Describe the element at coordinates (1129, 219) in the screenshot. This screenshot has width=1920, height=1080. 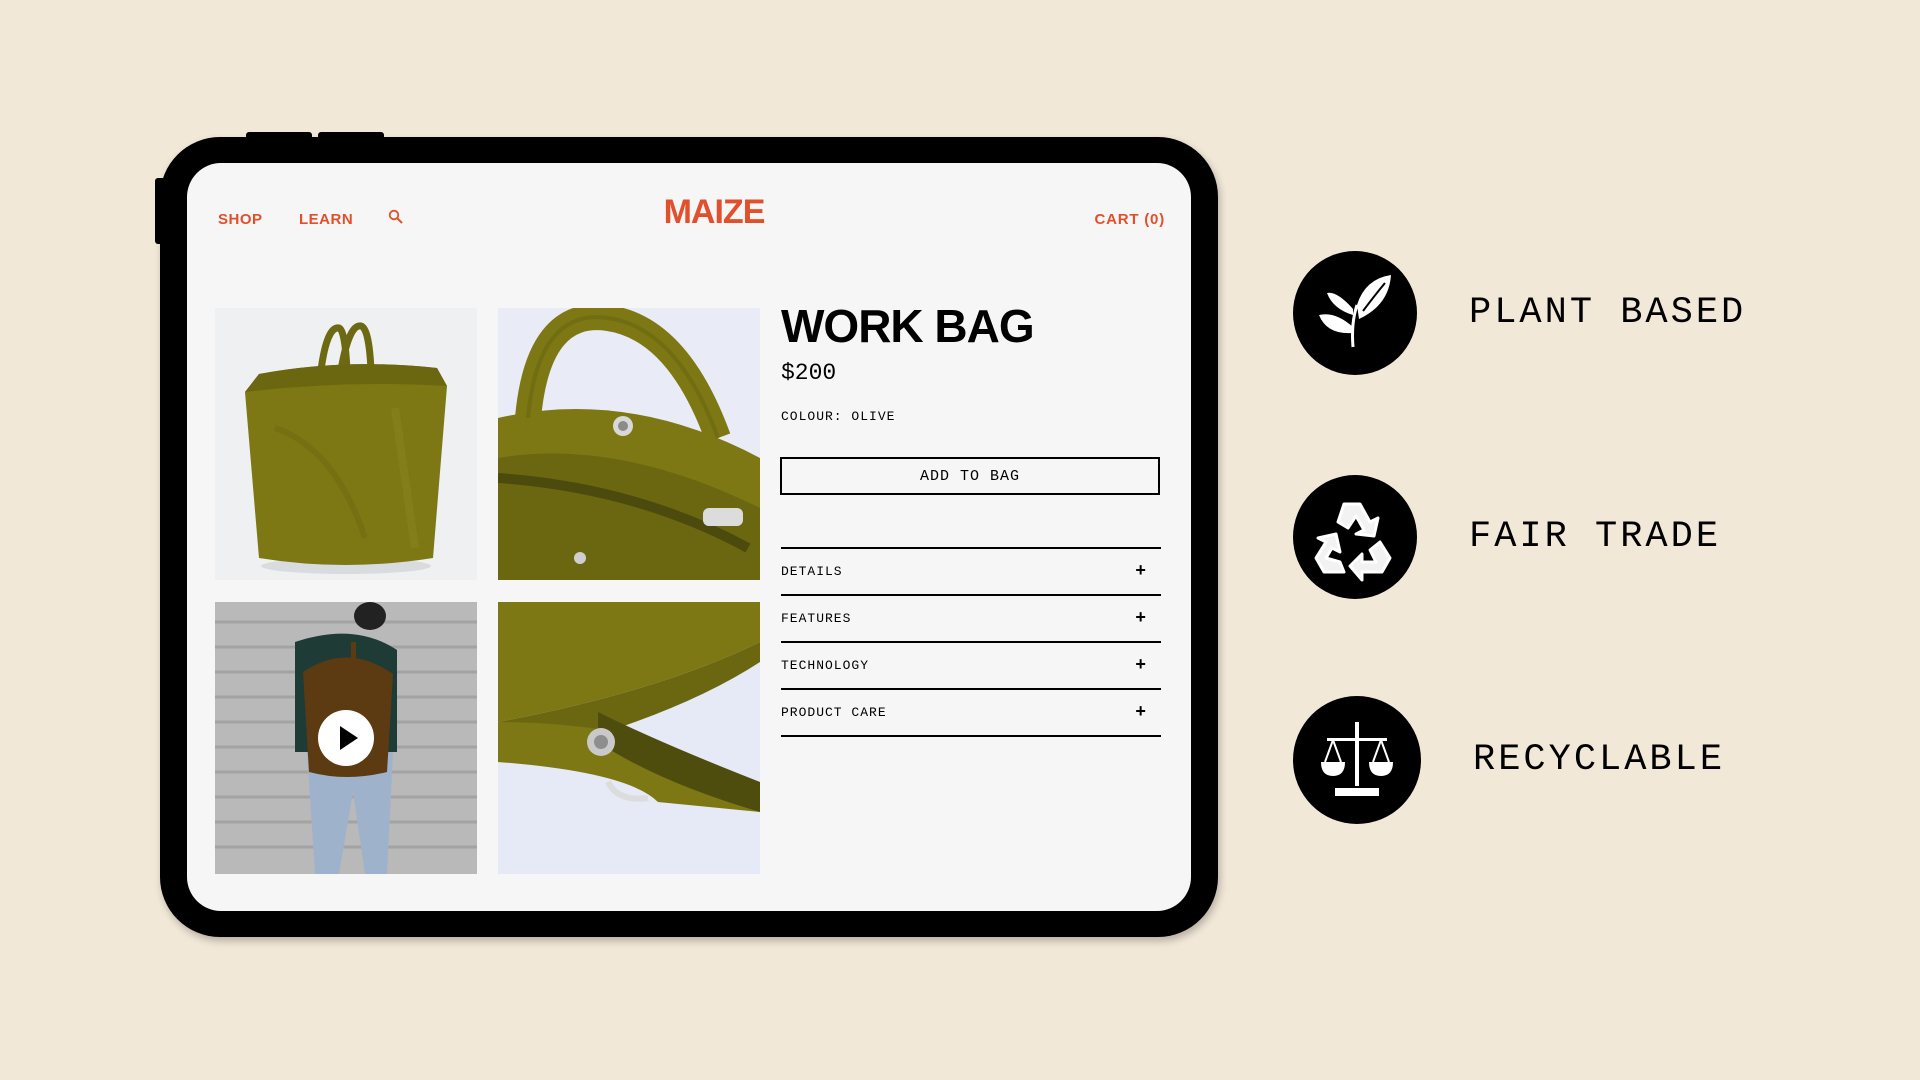
I see `cart-link: CART (0)` at that location.